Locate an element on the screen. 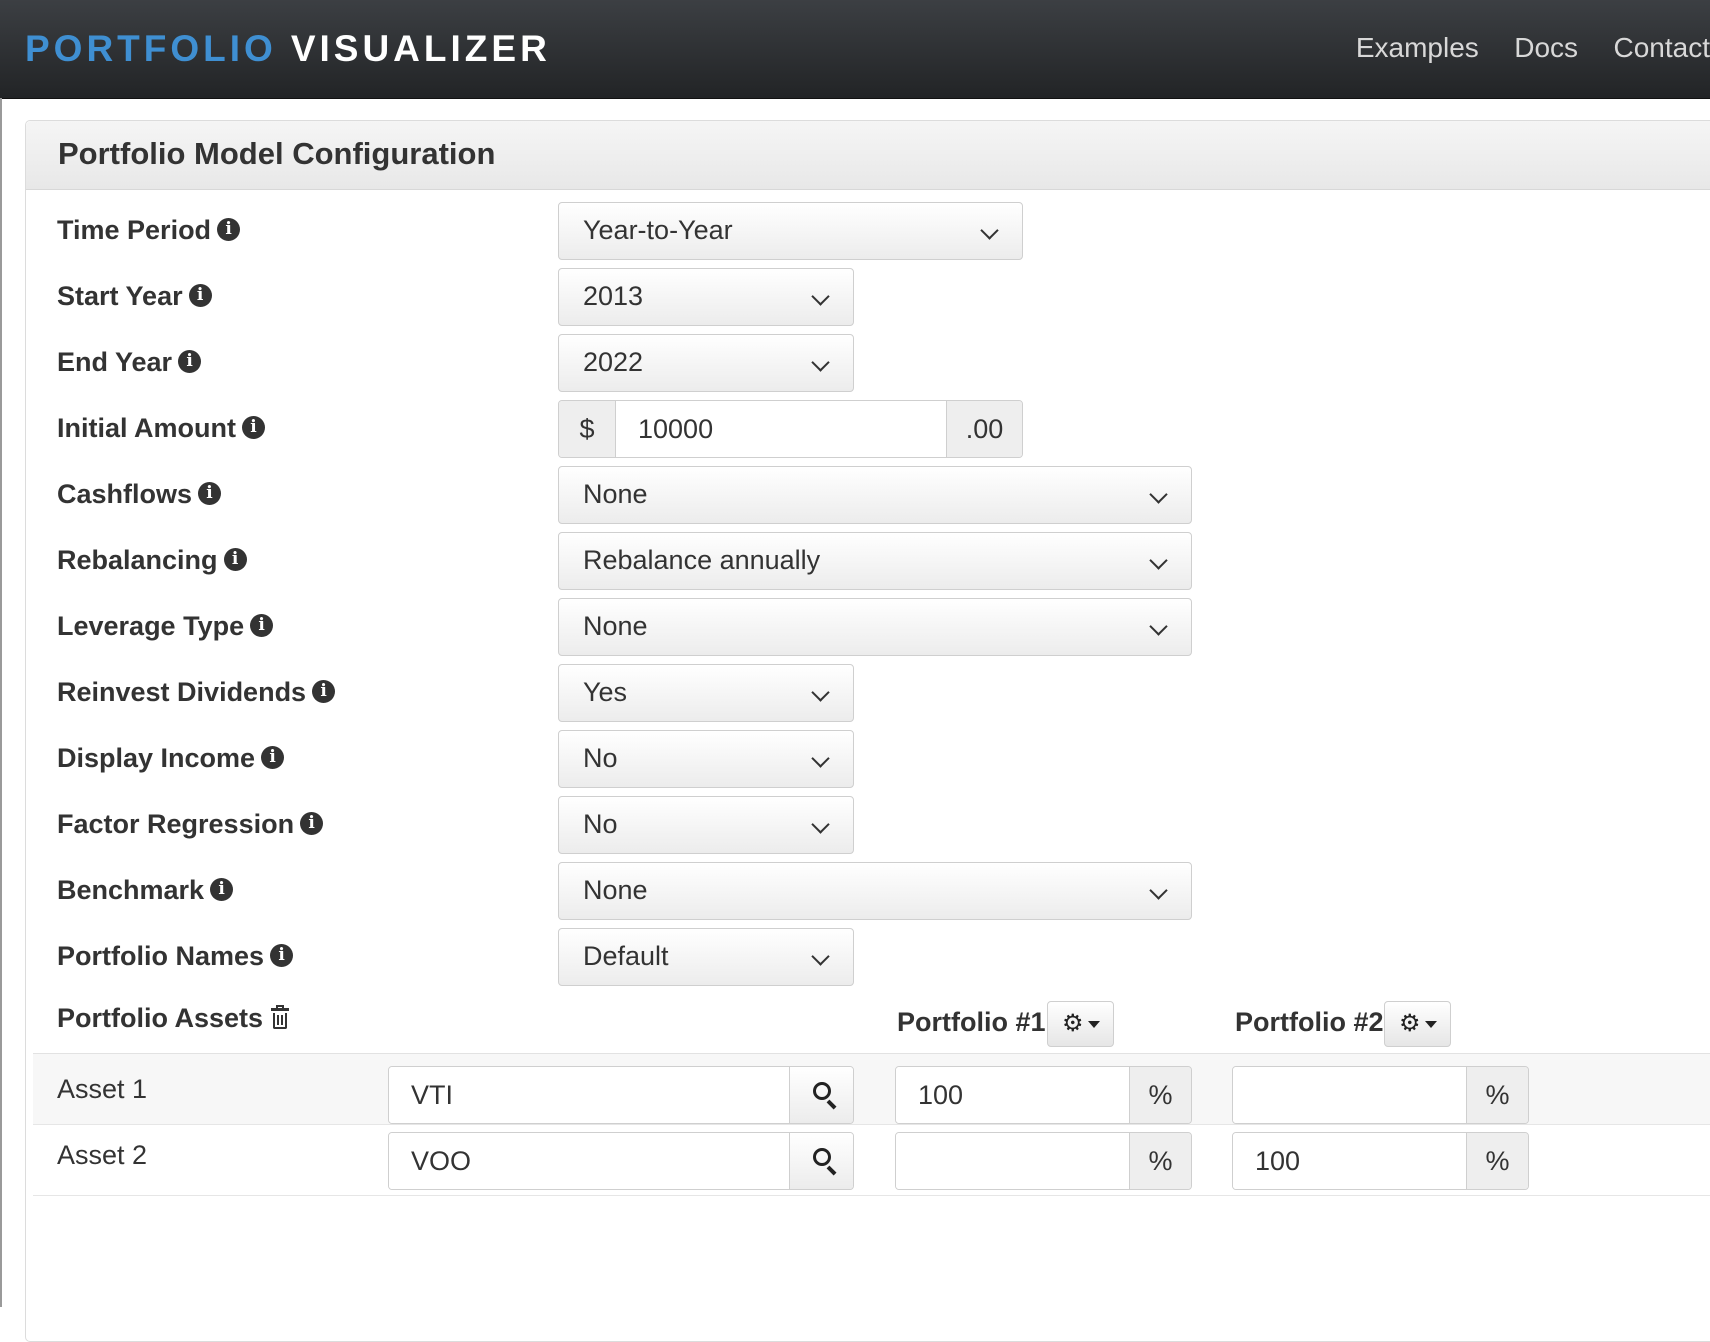  time-period-select: Year-to-Year is located at coordinates (790, 231).